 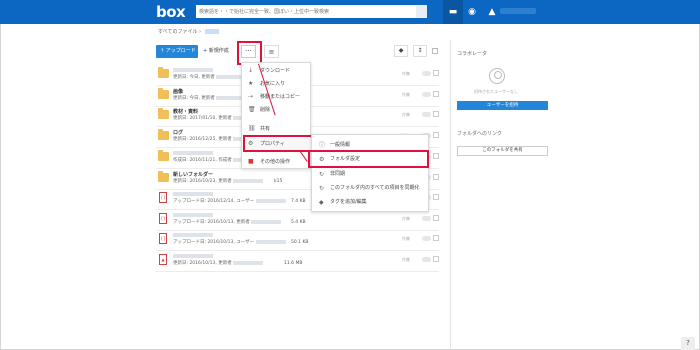 I want to click on item-size: 11.6 MB, so click(x=293, y=263).